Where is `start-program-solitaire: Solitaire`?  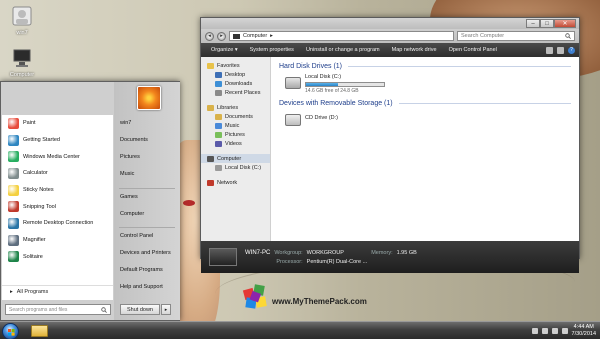
start-program-solitaire: Solitaire is located at coordinates (57, 257).